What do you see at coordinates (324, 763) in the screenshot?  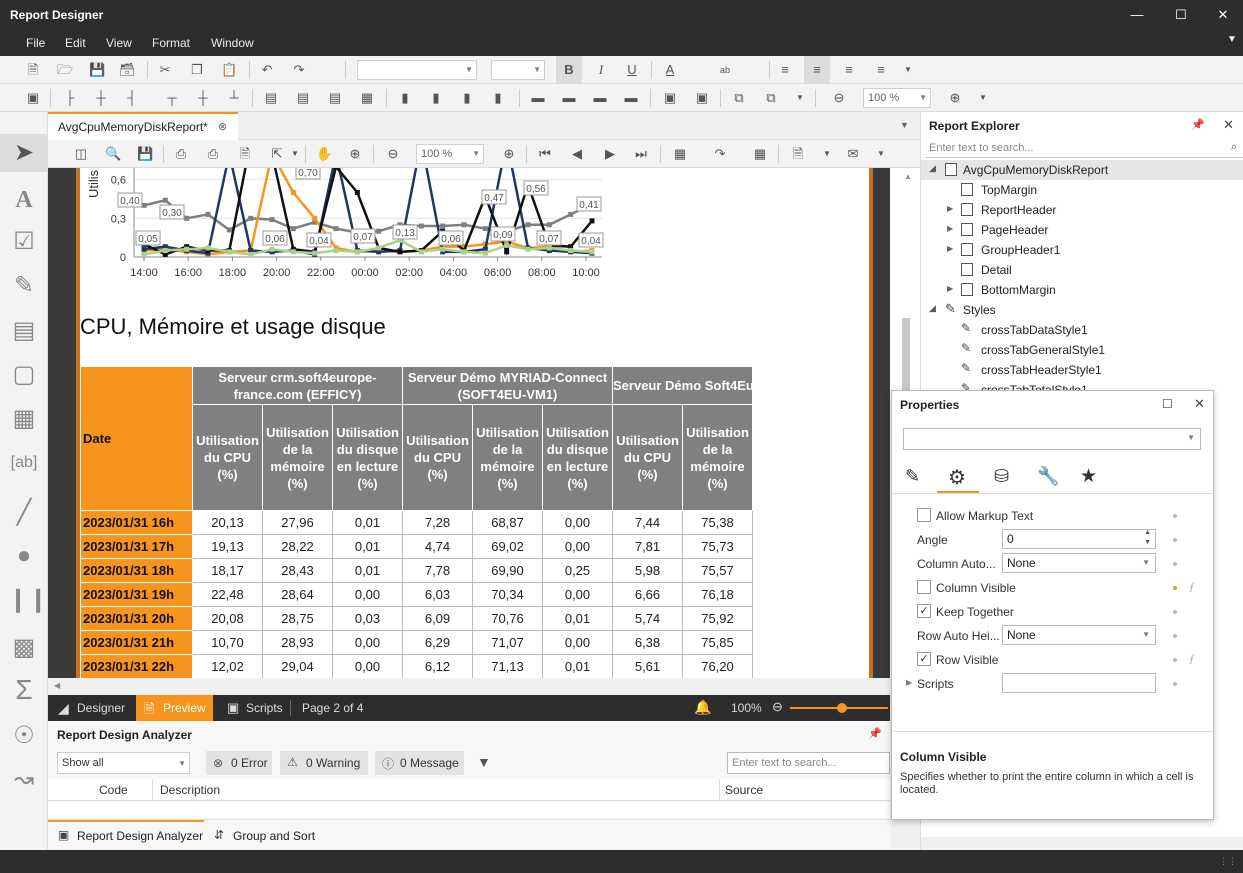 I see `warning-filter-button: ⚠ 0 Warning` at bounding box center [324, 763].